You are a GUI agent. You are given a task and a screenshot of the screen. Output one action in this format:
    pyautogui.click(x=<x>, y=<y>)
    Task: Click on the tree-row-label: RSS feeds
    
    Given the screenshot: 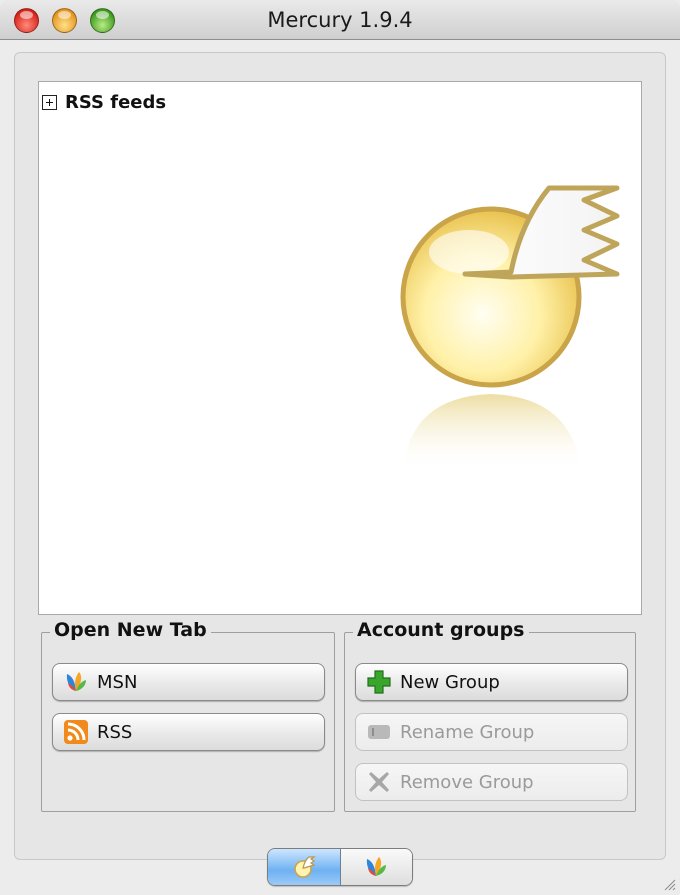 What is the action you would take?
    pyautogui.click(x=116, y=102)
    